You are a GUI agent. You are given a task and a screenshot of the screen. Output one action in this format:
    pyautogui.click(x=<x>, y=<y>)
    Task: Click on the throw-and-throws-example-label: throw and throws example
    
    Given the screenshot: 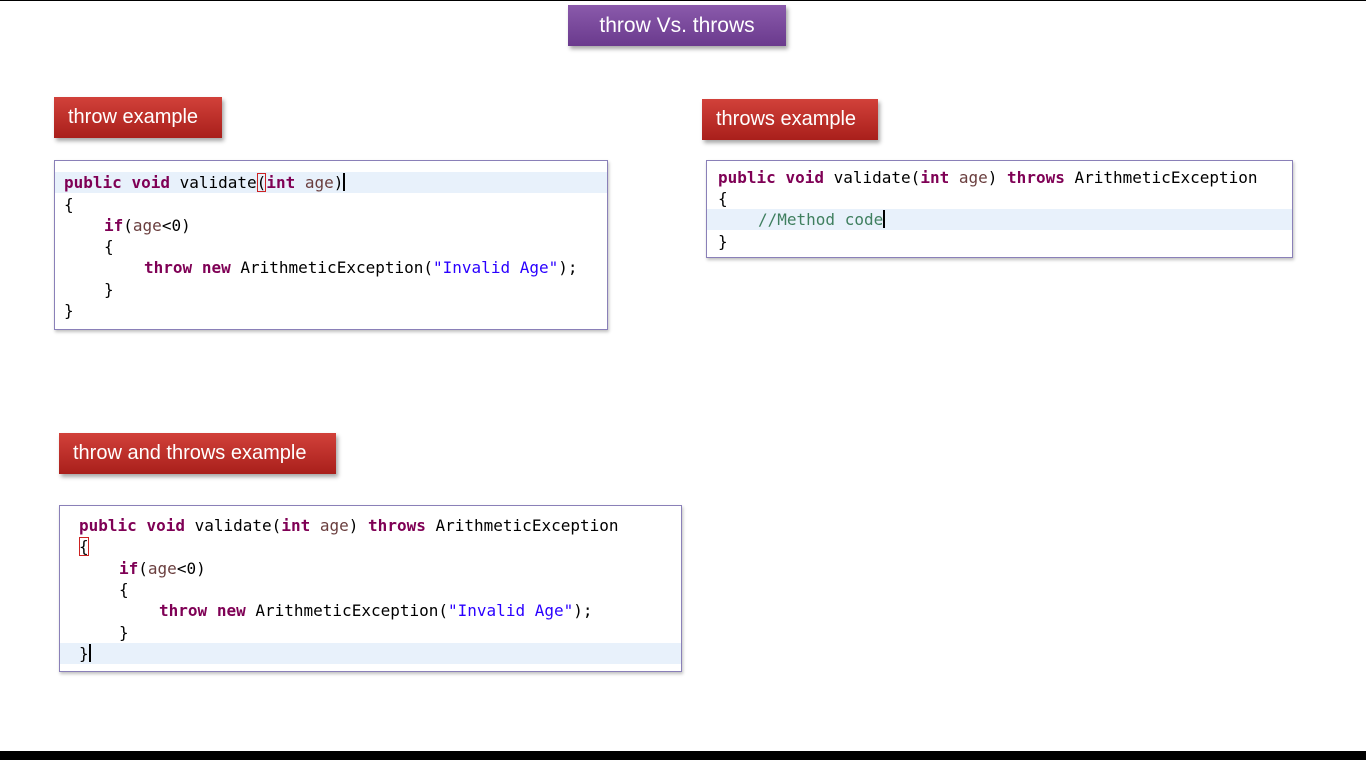 What is the action you would take?
    pyautogui.click(x=197, y=453)
    